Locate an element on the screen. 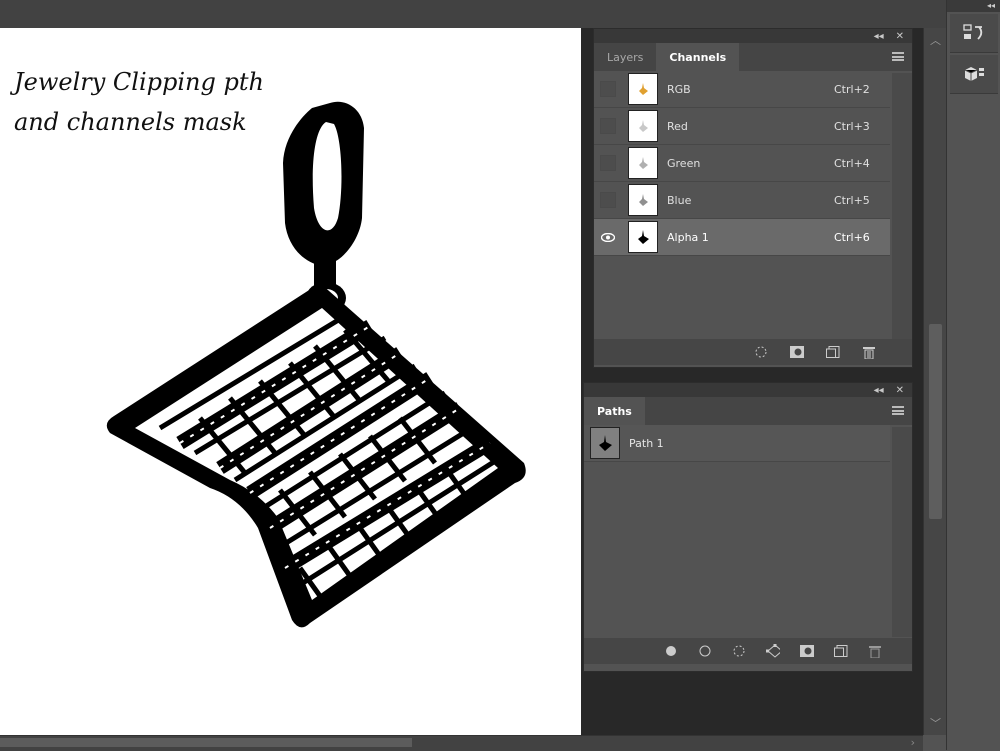 The width and height of the screenshot is (1000, 751). channel-row-alpha-1: Alpha 1 Ctrl+6 is located at coordinates (742, 237).